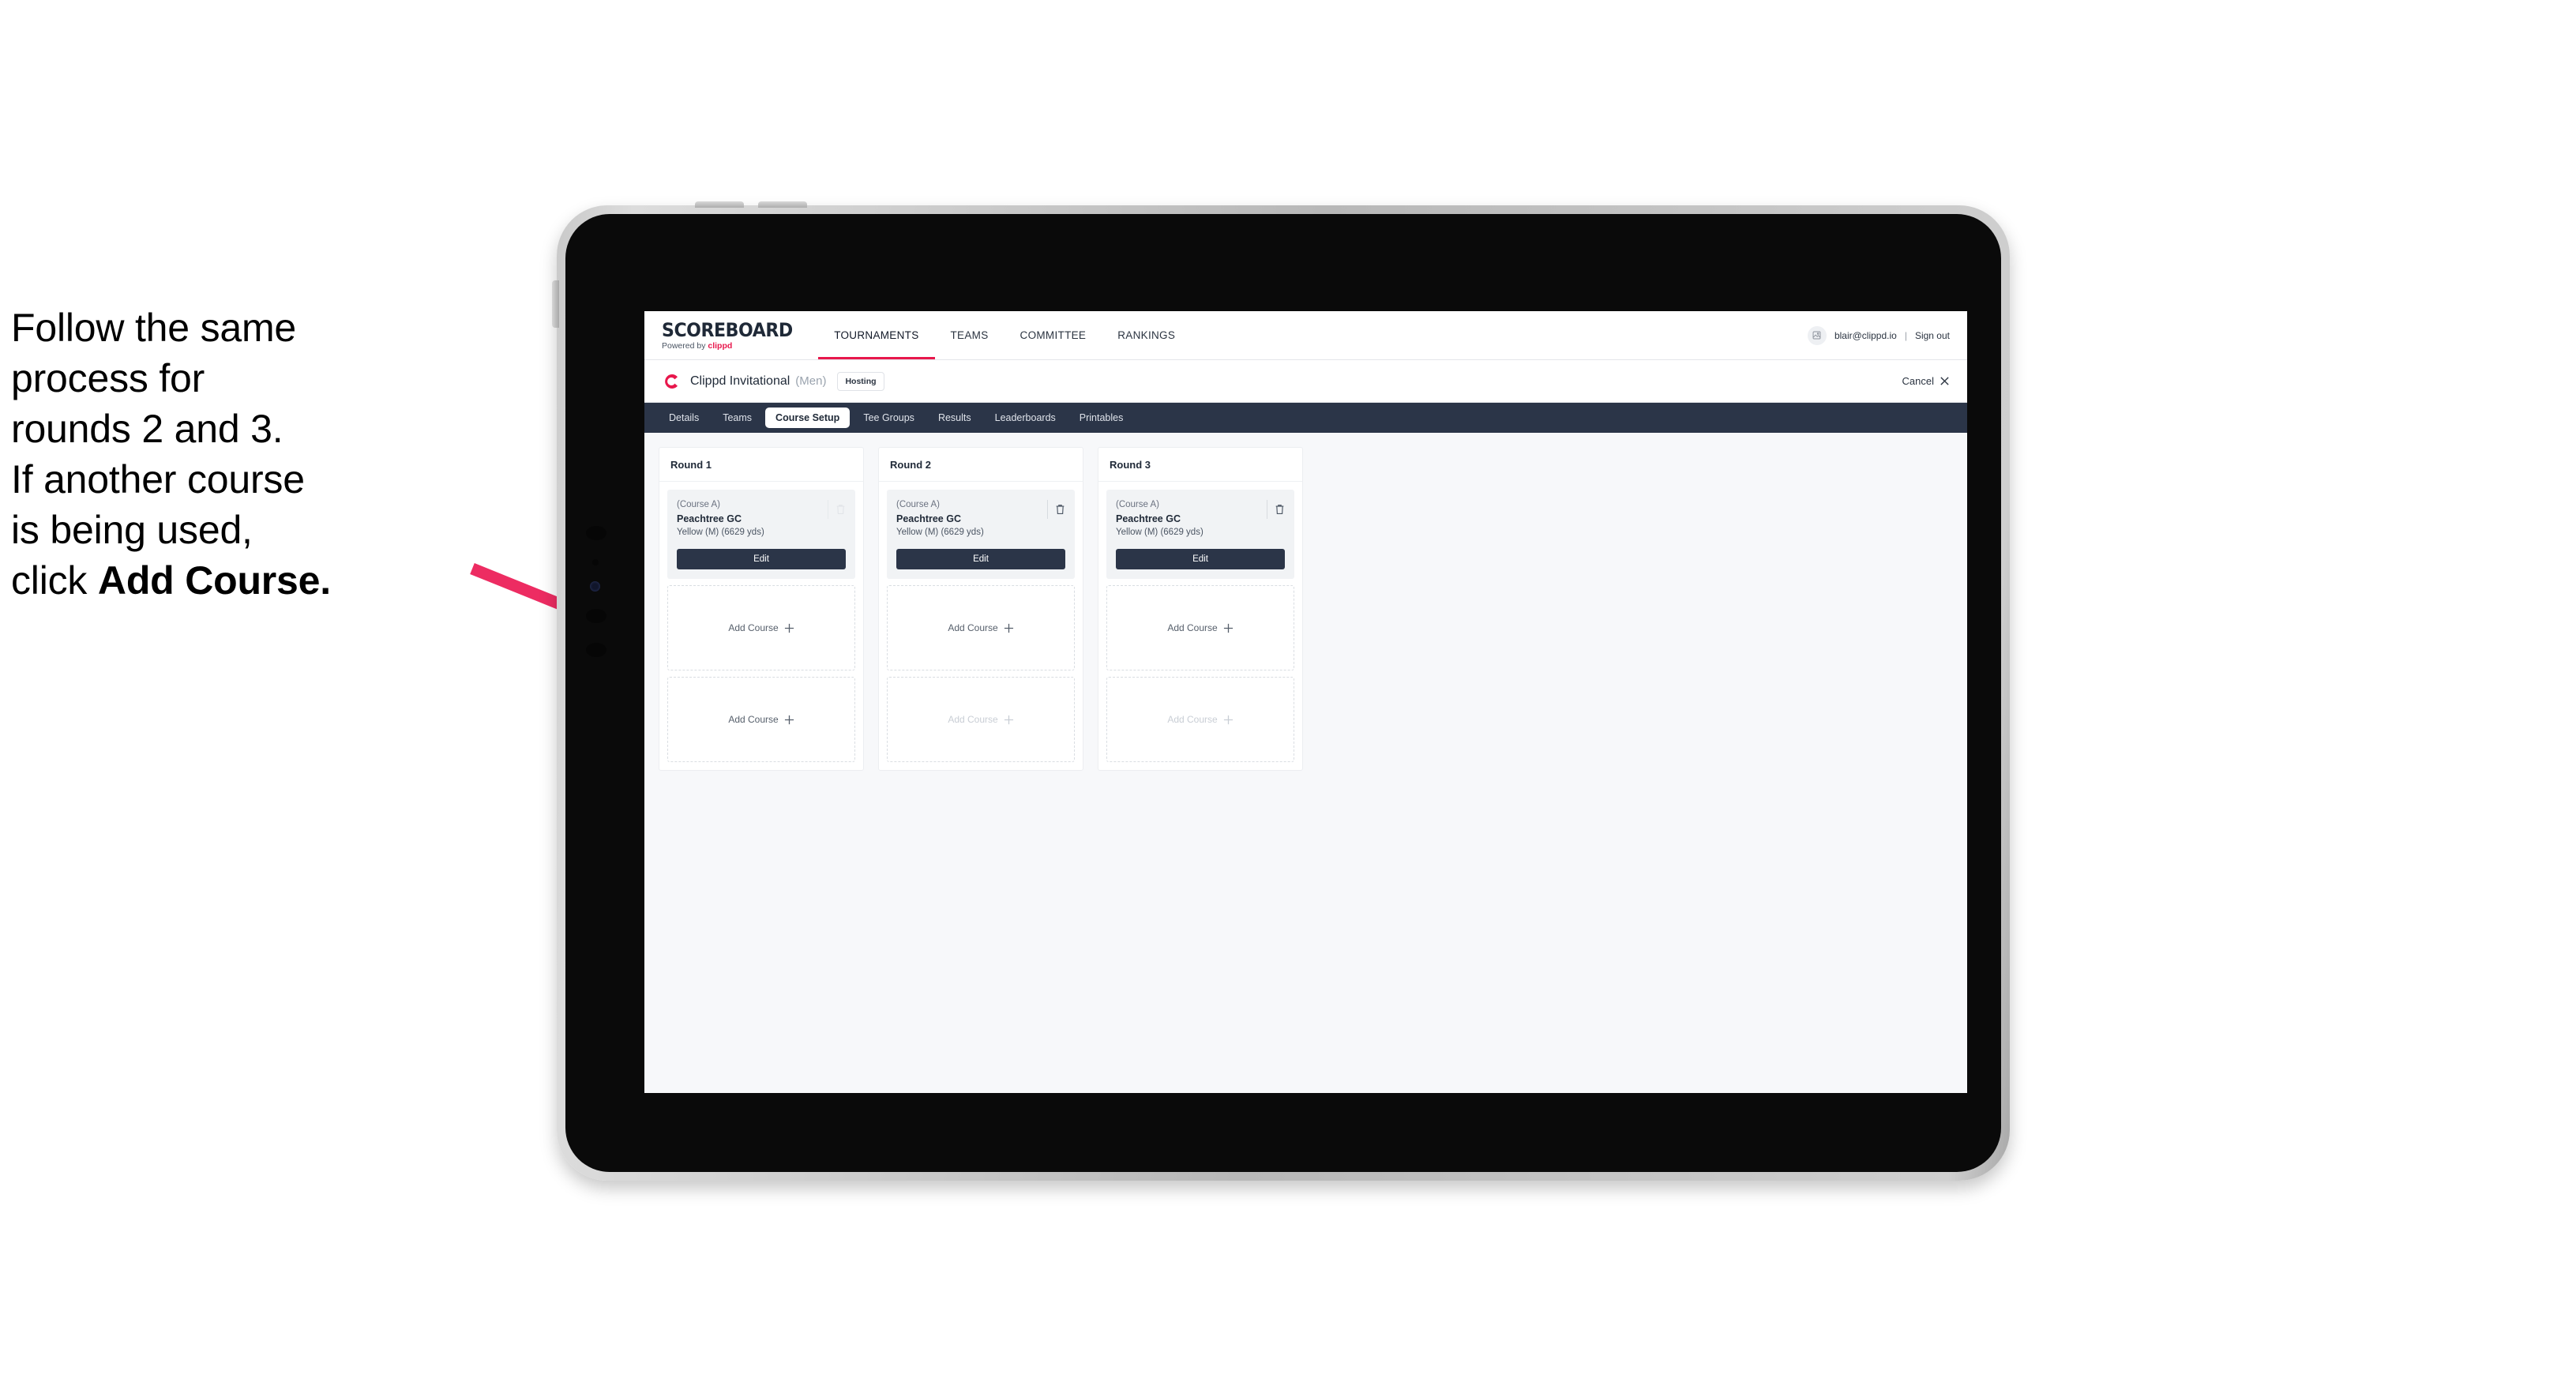  I want to click on annotation-line: Follow the same, so click(154, 328).